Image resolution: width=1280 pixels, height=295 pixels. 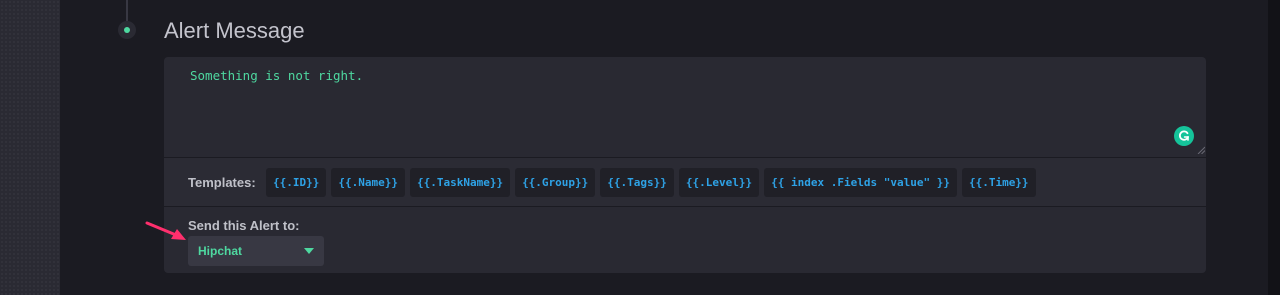 What do you see at coordinates (234, 30) in the screenshot?
I see `section-title: Alert Message` at bounding box center [234, 30].